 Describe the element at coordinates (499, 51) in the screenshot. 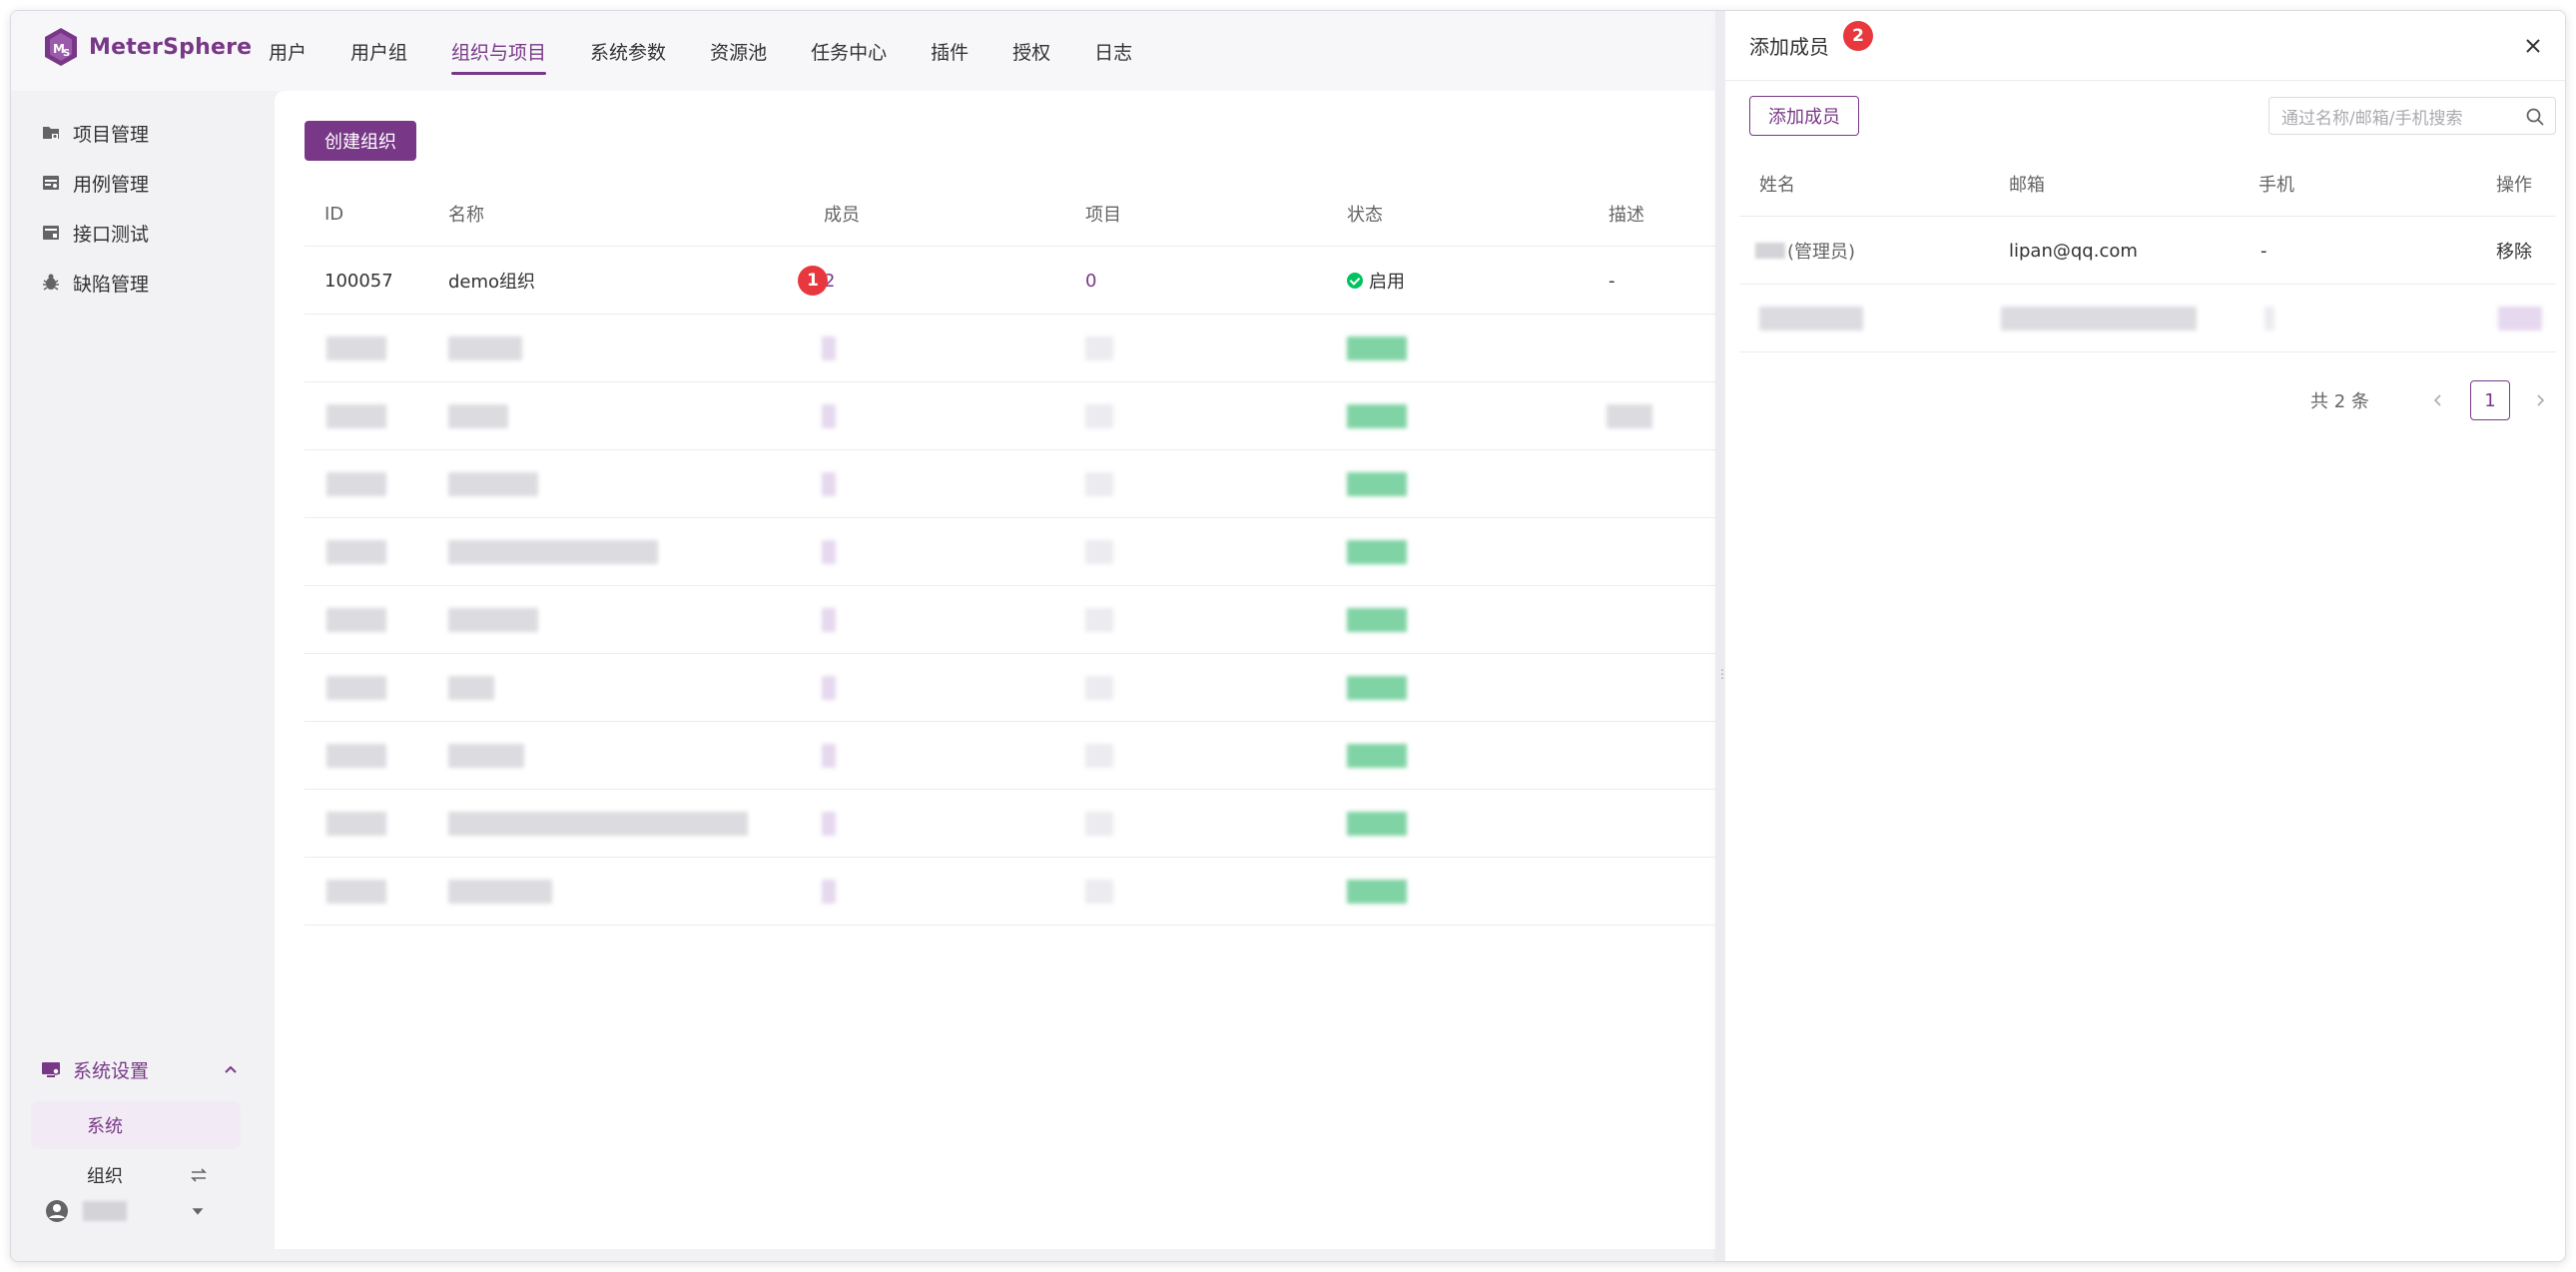

I see `nav-item-org-project: 组织与项目` at that location.